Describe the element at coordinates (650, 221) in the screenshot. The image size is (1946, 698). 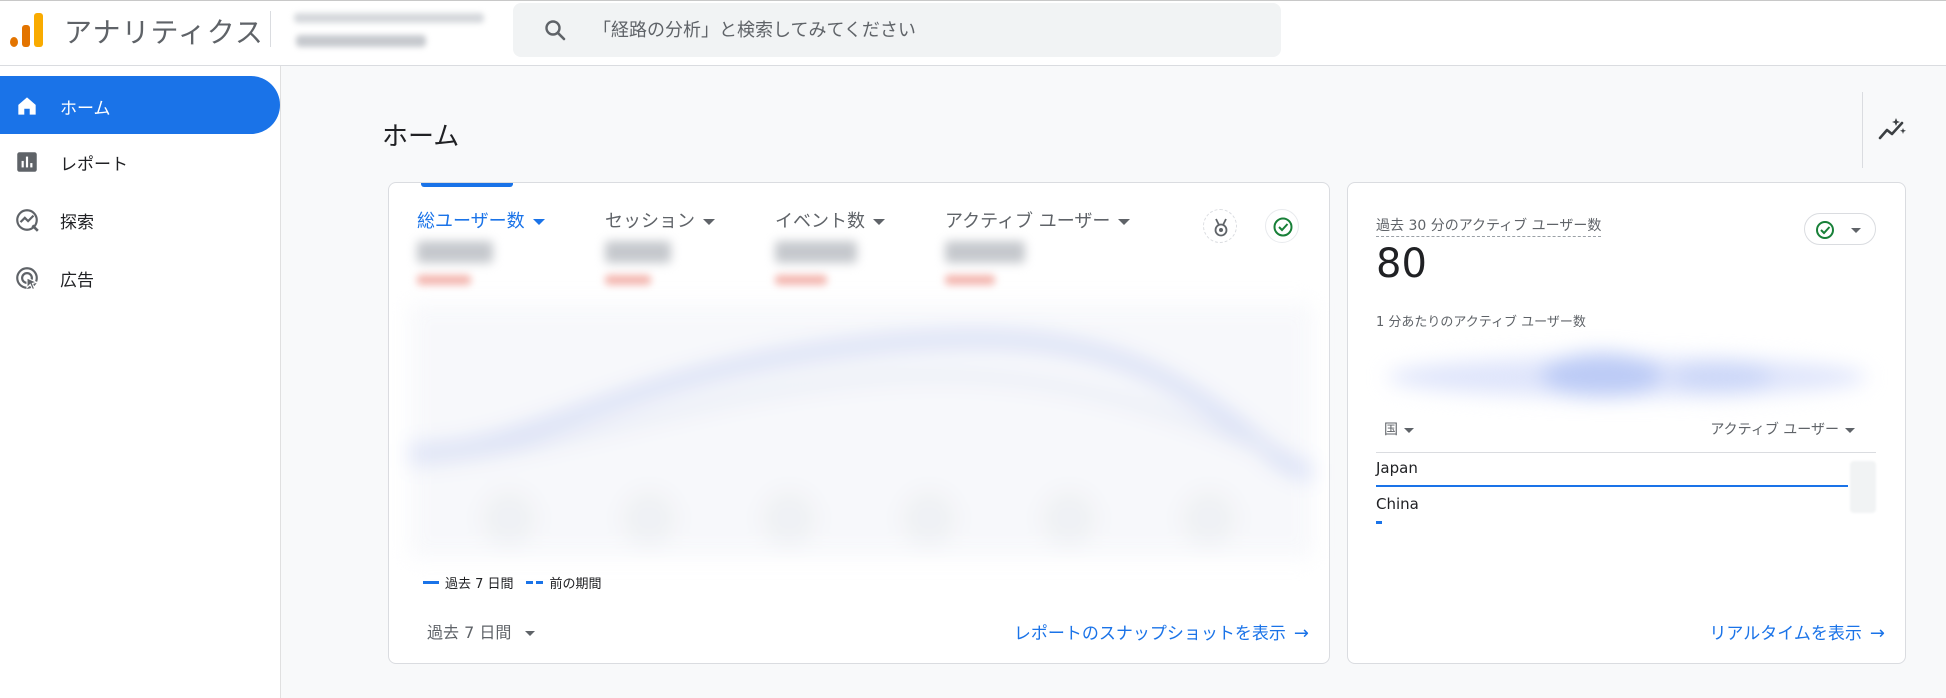
I see `metric-label: セッション` at that location.